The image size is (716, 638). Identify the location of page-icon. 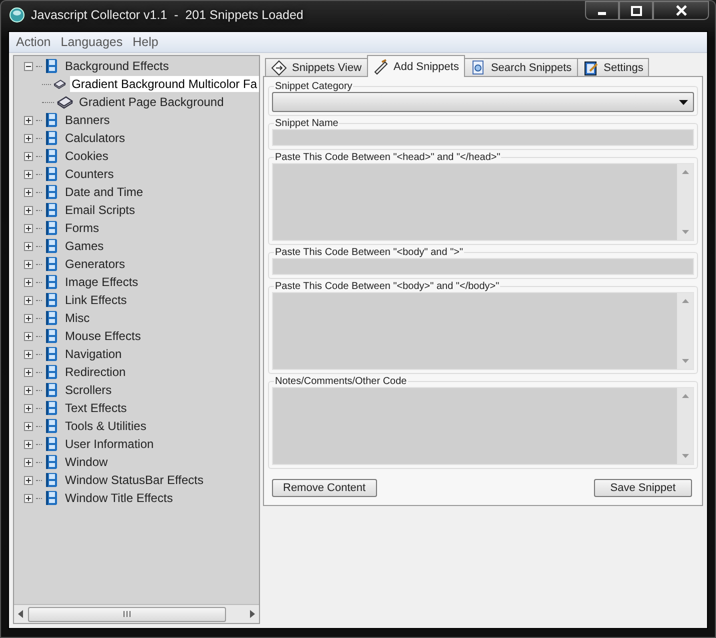
(65, 102).